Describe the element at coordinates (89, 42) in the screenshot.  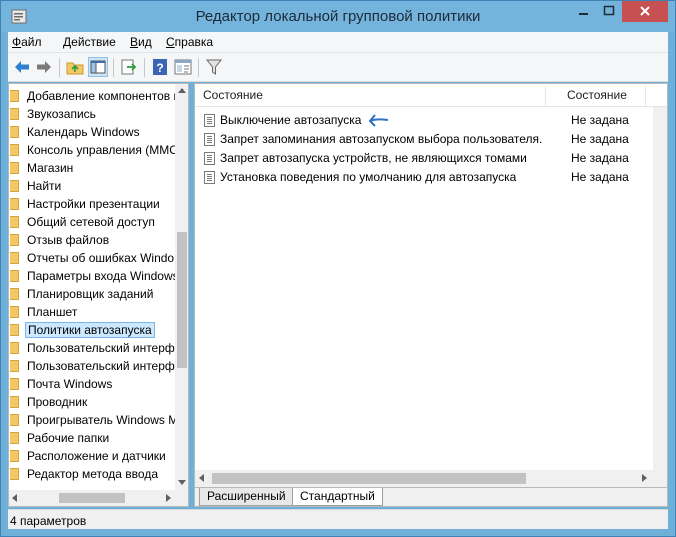
I see `menu-action: Действие` at that location.